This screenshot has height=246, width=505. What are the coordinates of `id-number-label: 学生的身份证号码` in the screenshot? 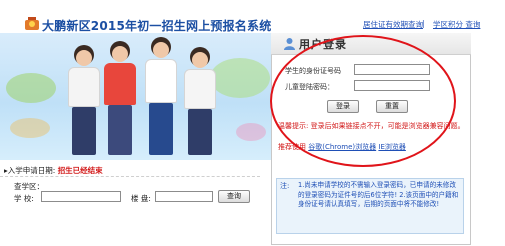 It's located at (313, 71).